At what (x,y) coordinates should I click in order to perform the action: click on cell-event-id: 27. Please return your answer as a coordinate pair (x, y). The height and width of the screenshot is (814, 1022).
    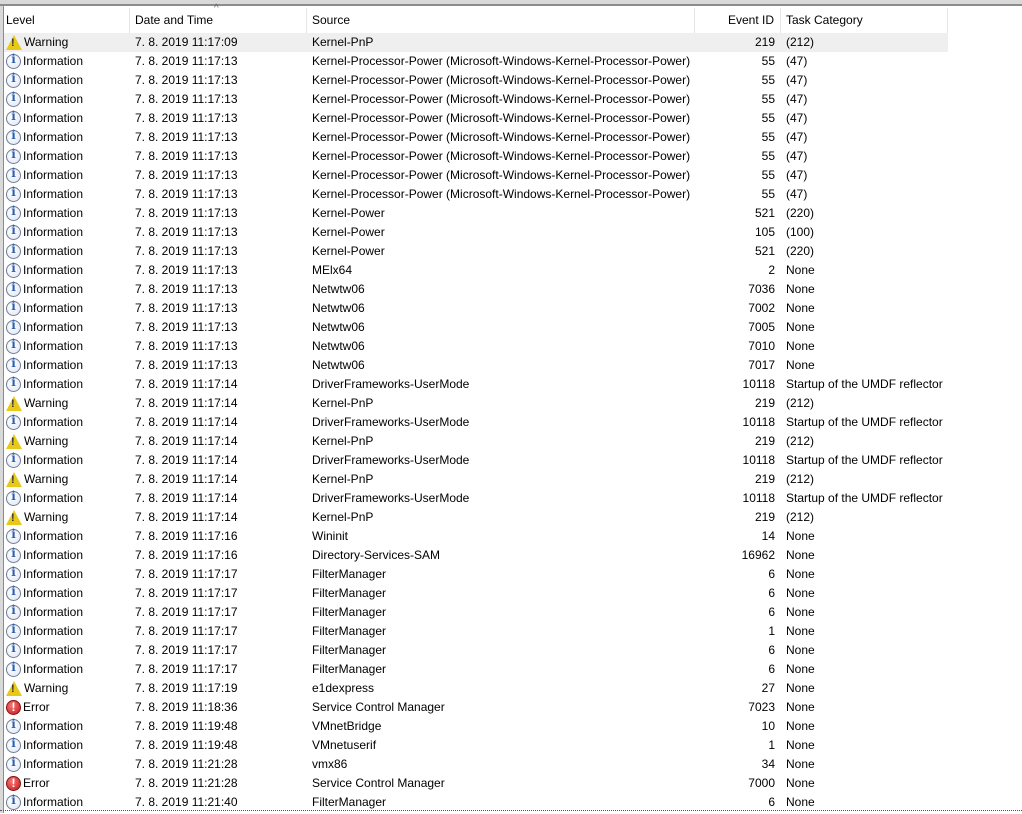
    Looking at the image, I should click on (768, 688).